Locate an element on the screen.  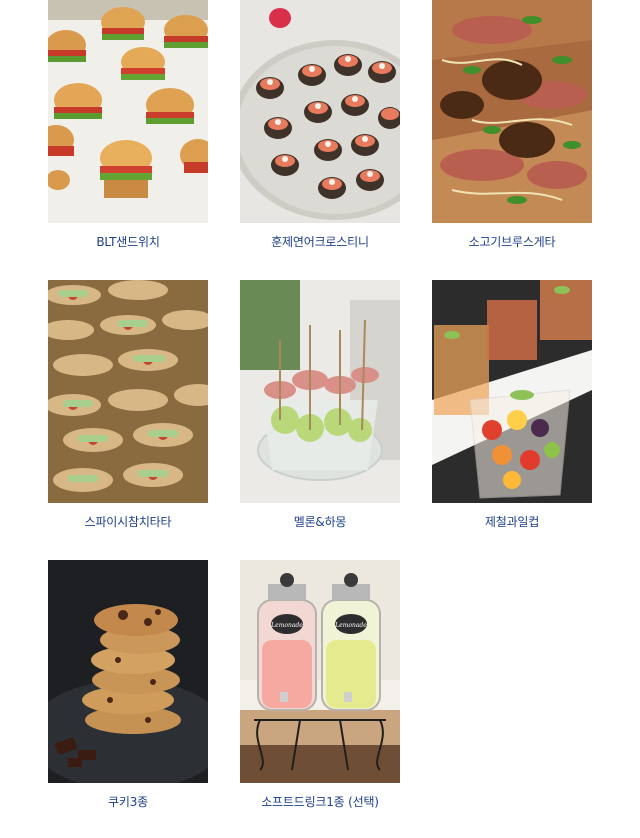
dispenser-label-right: Lemonade is located at coordinates (350, 625).